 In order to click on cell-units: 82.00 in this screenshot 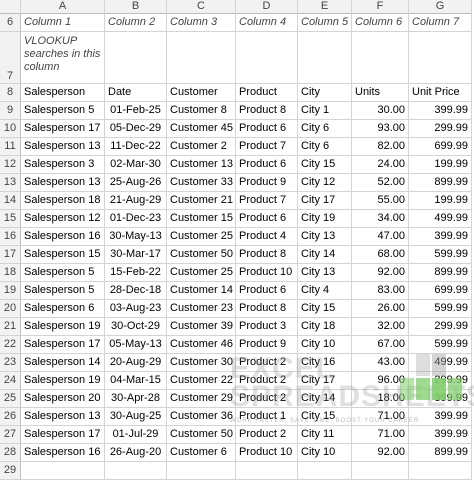, I will do `click(380, 147)`.